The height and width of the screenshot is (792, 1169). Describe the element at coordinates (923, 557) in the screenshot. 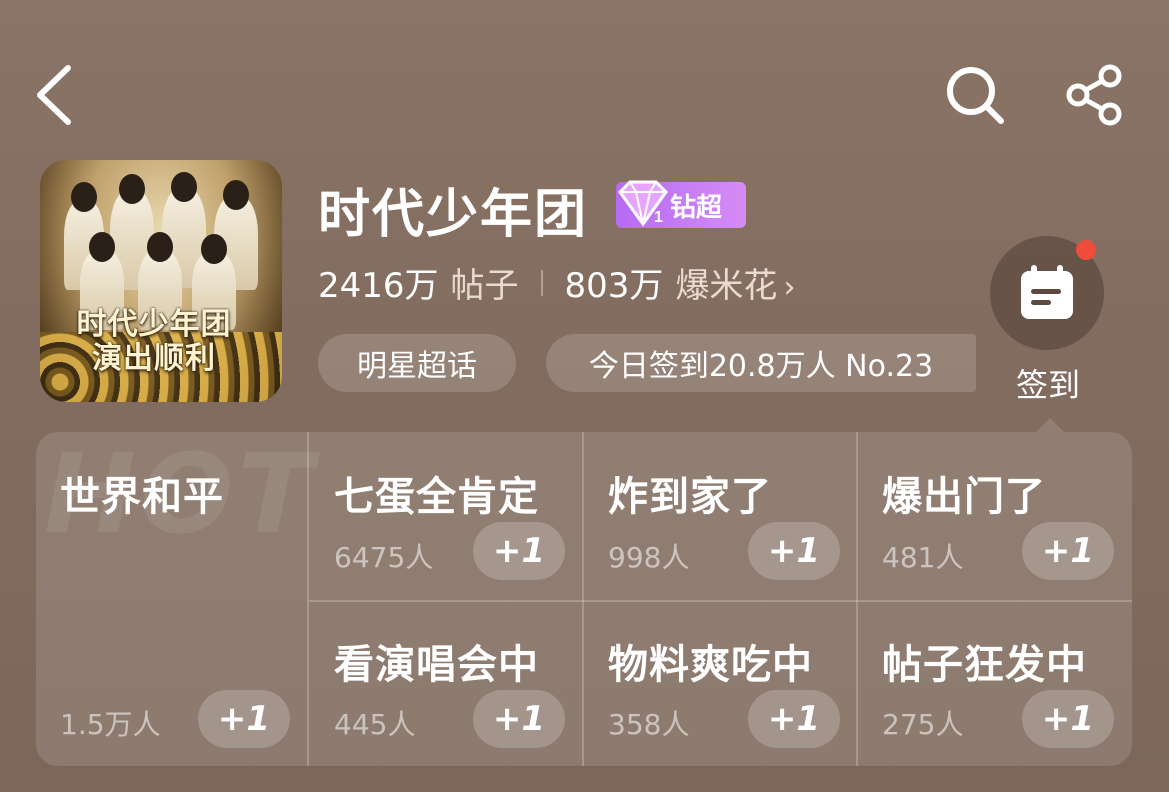

I see `hot-item-count: 481人` at that location.